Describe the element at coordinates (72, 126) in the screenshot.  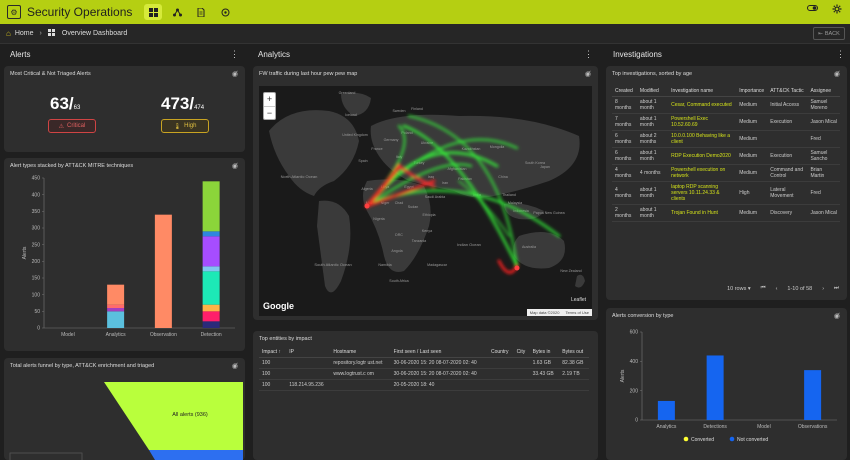
I see `critical-badge: ⚠ Critical` at that location.